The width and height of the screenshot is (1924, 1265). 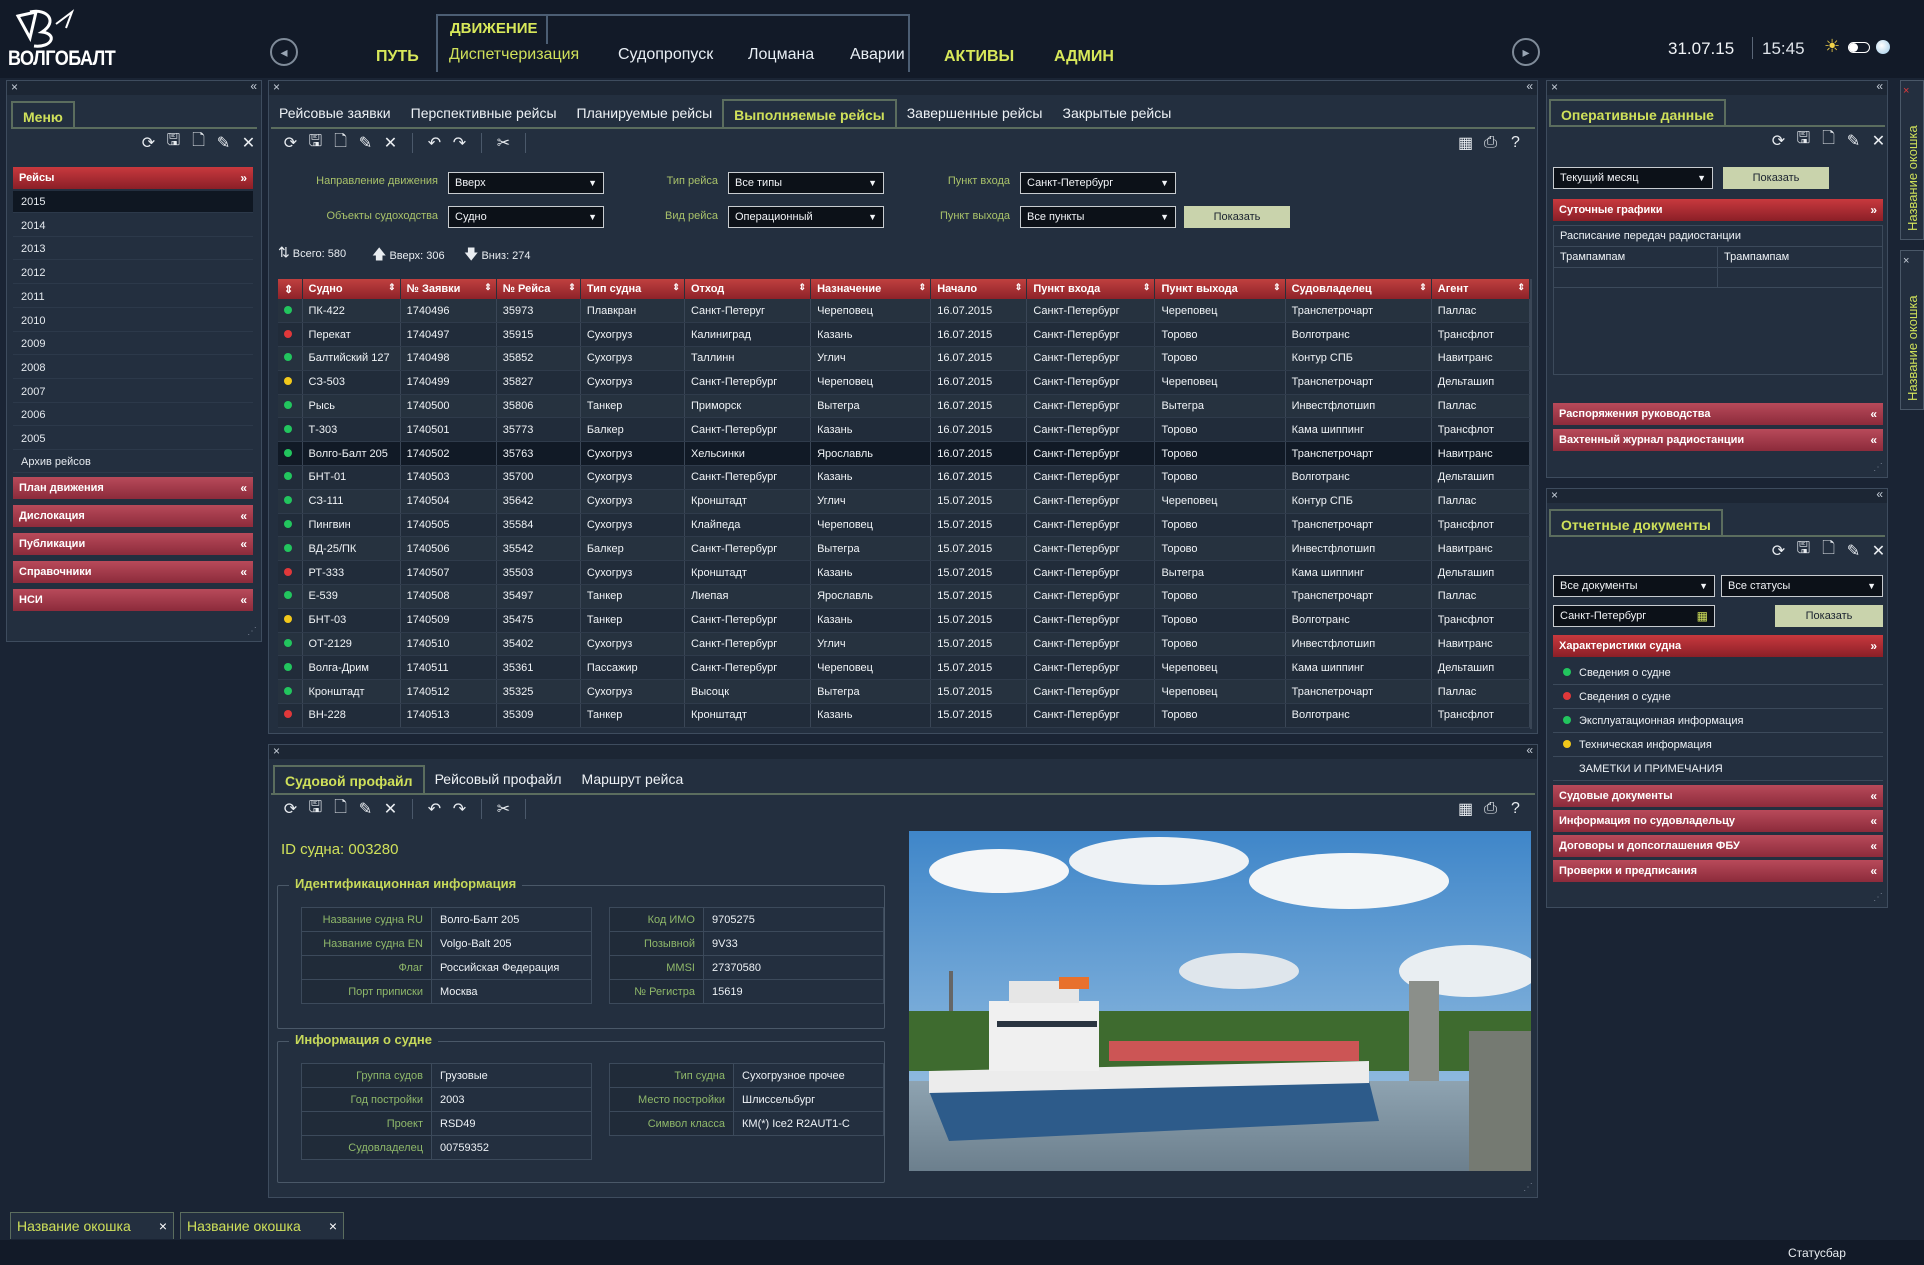 I want to click on menu-year-2015: 2015, so click(x=133, y=202).